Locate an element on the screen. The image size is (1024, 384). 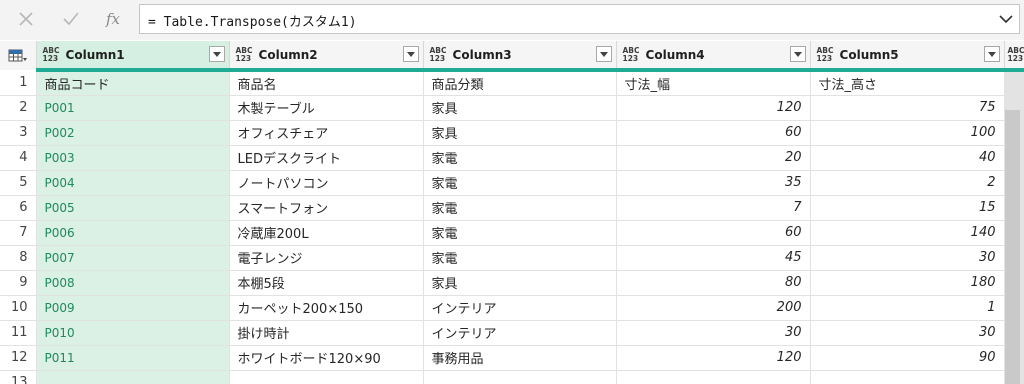
row-number: 12 is located at coordinates (18, 358).